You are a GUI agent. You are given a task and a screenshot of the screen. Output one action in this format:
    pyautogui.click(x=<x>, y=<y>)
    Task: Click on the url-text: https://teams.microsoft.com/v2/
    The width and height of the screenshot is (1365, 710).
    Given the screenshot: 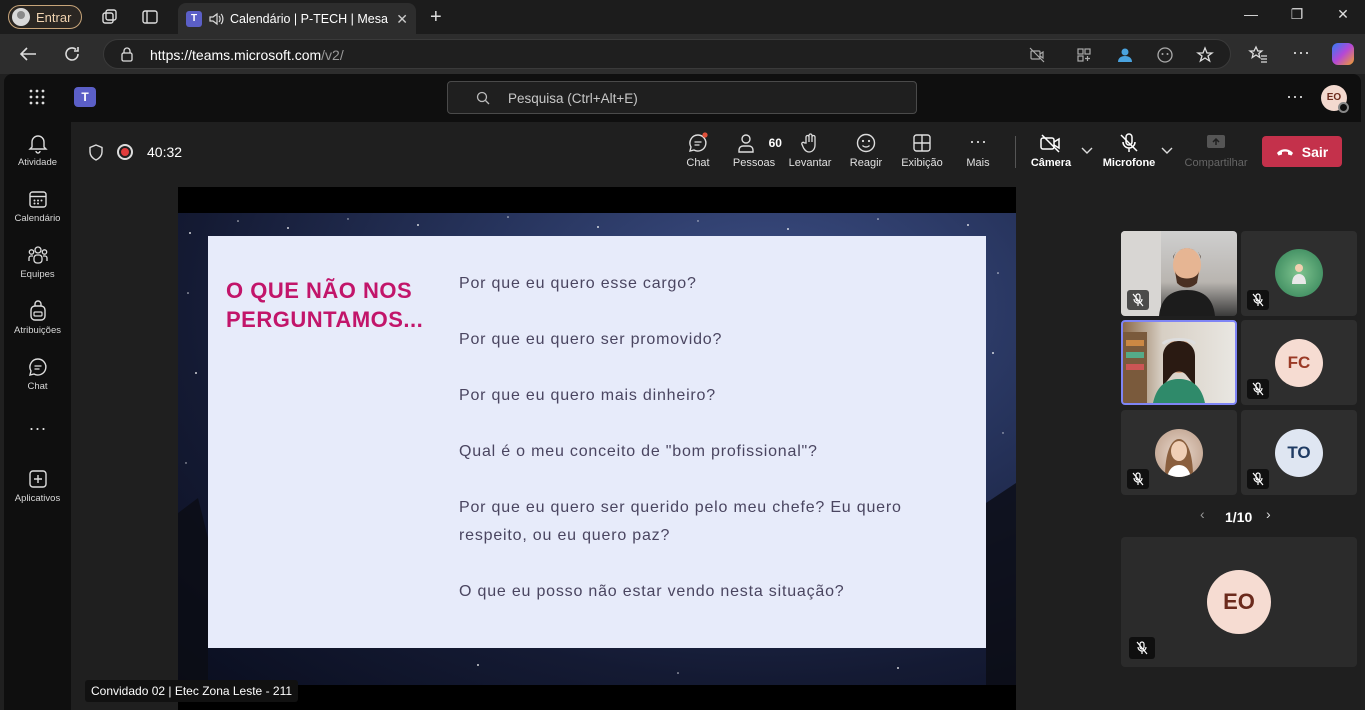 What is the action you would take?
    pyautogui.click(x=247, y=55)
    